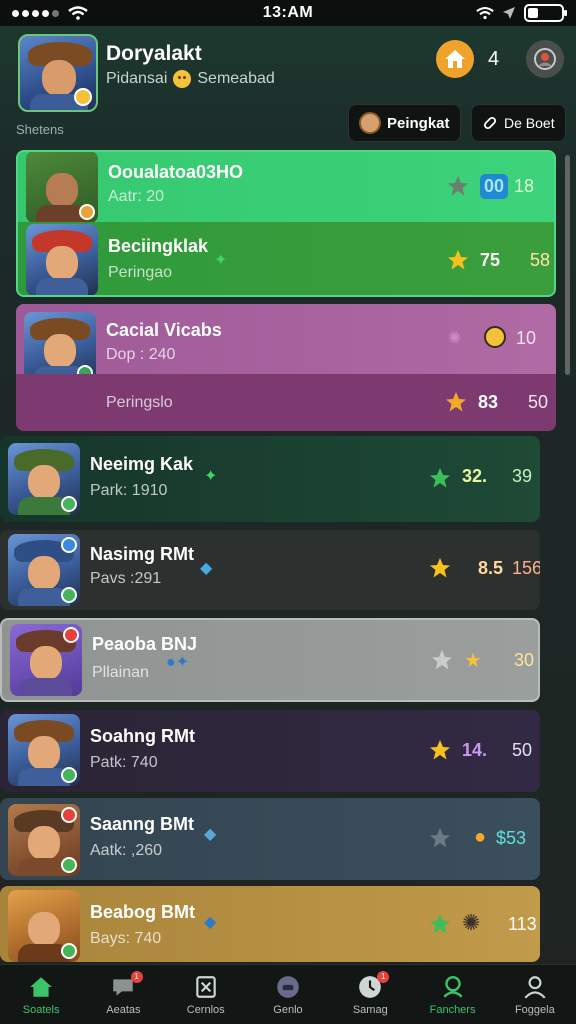  Describe the element at coordinates (288, 13) in the screenshot. I see `status-bar: 13:AM` at that location.